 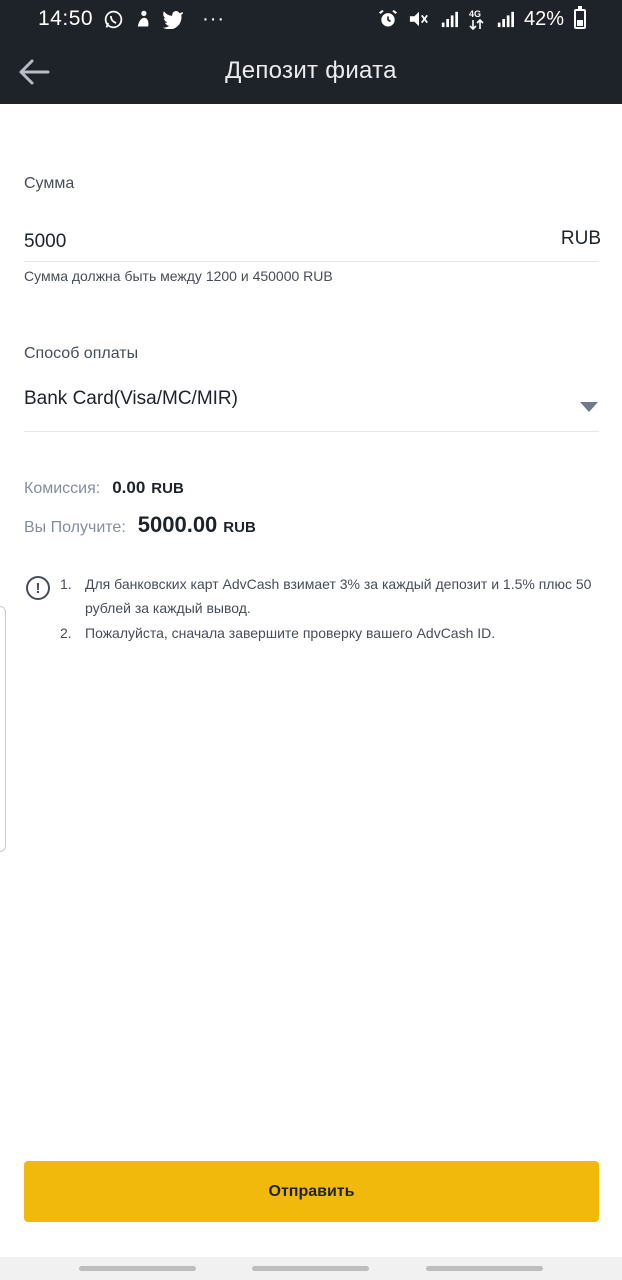 I want to click on receive-value: 5000.00, so click(x=177, y=524).